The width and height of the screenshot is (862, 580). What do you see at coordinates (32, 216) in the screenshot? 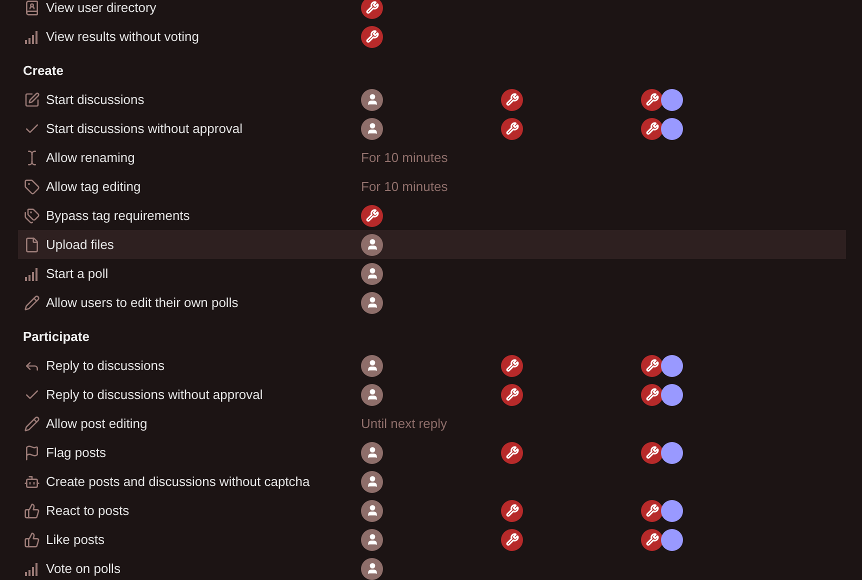
I see `tags-icon` at bounding box center [32, 216].